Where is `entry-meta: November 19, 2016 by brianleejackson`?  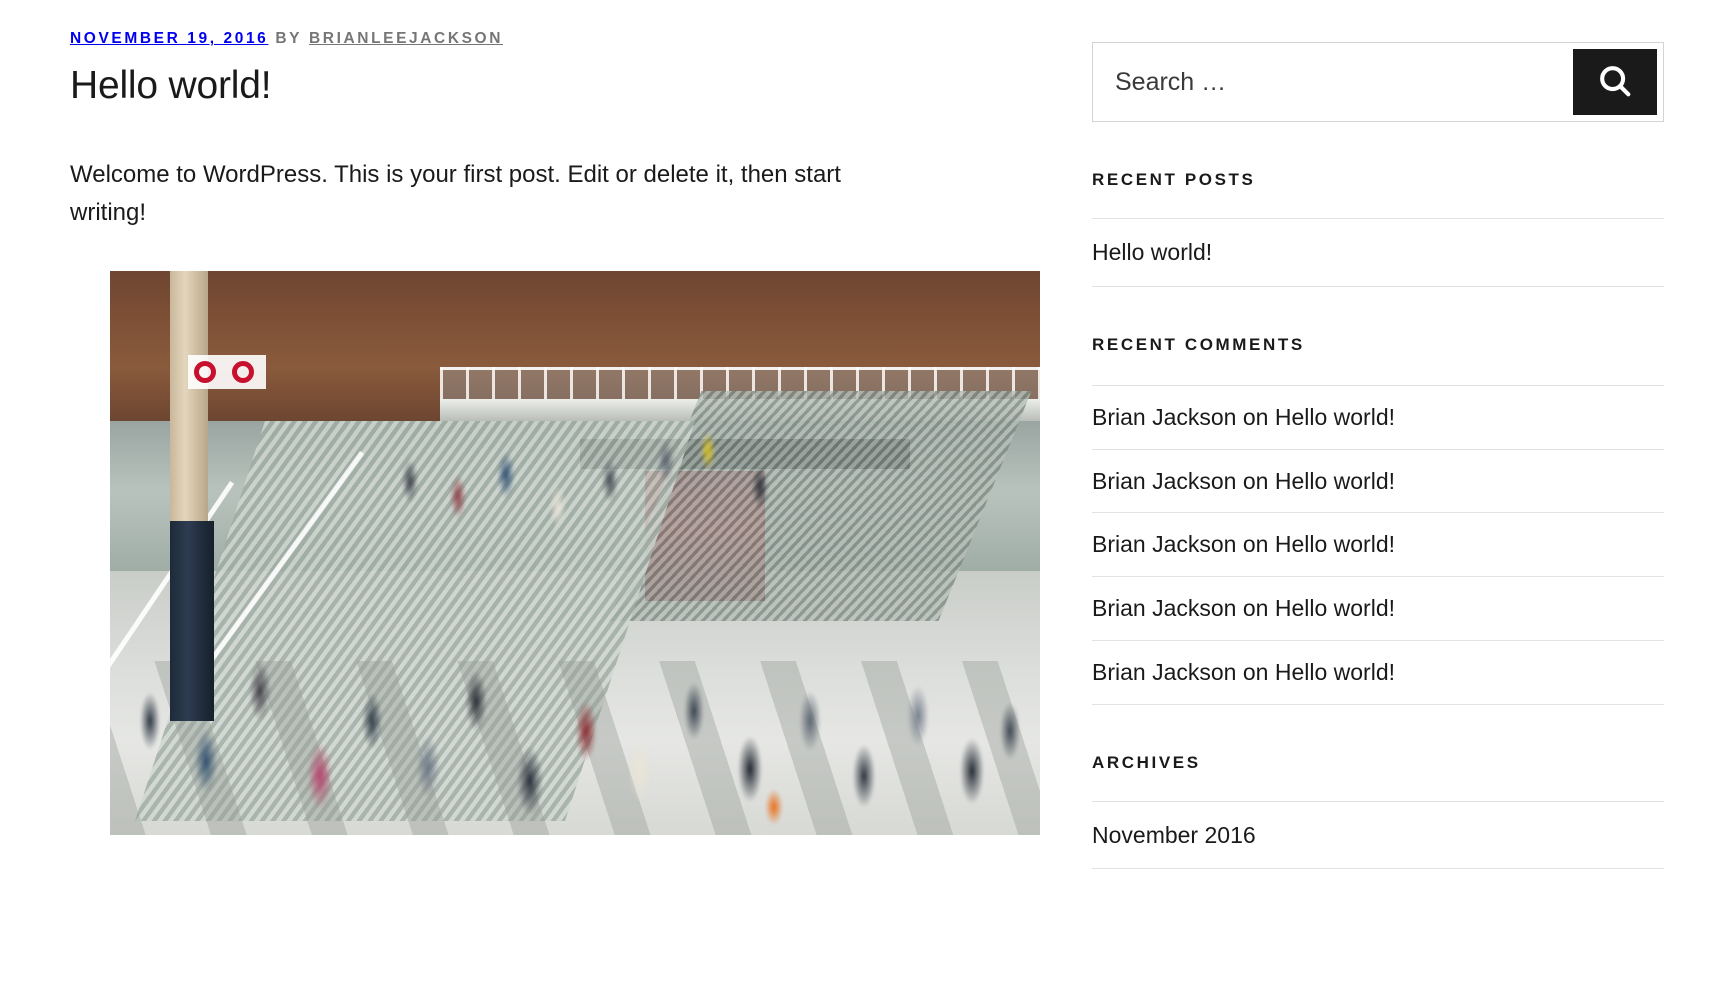 entry-meta: November 19, 2016 by brianleejackson is located at coordinates (537, 39).